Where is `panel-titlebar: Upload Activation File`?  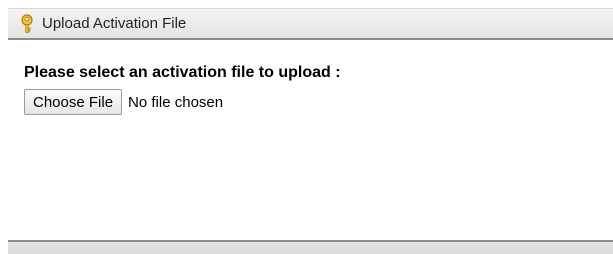
panel-titlebar: Upload Activation File is located at coordinates (310, 24).